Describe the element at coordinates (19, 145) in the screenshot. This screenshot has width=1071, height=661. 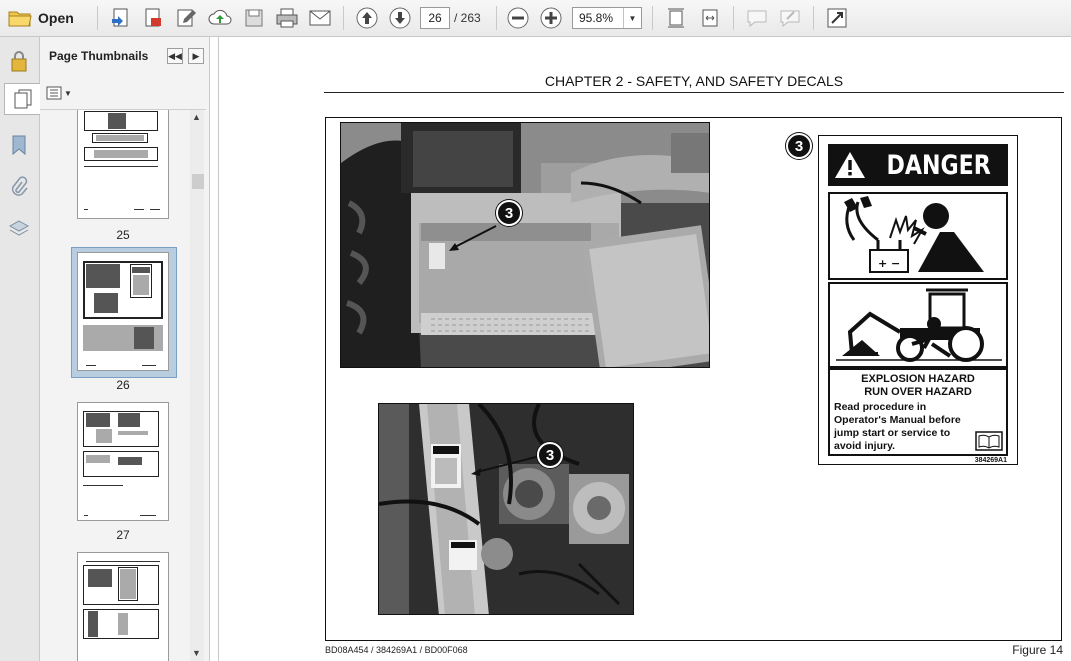
I see `bookmark-icon` at that location.